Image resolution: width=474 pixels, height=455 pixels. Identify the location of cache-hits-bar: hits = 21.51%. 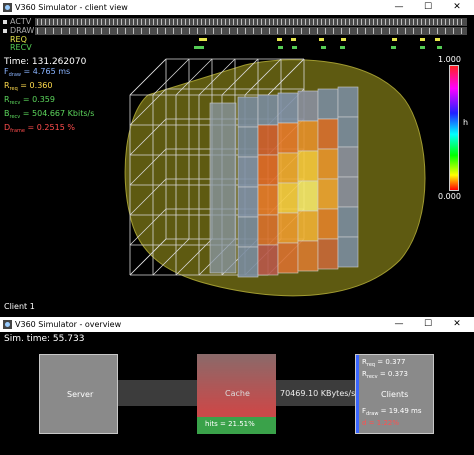
(236, 425).